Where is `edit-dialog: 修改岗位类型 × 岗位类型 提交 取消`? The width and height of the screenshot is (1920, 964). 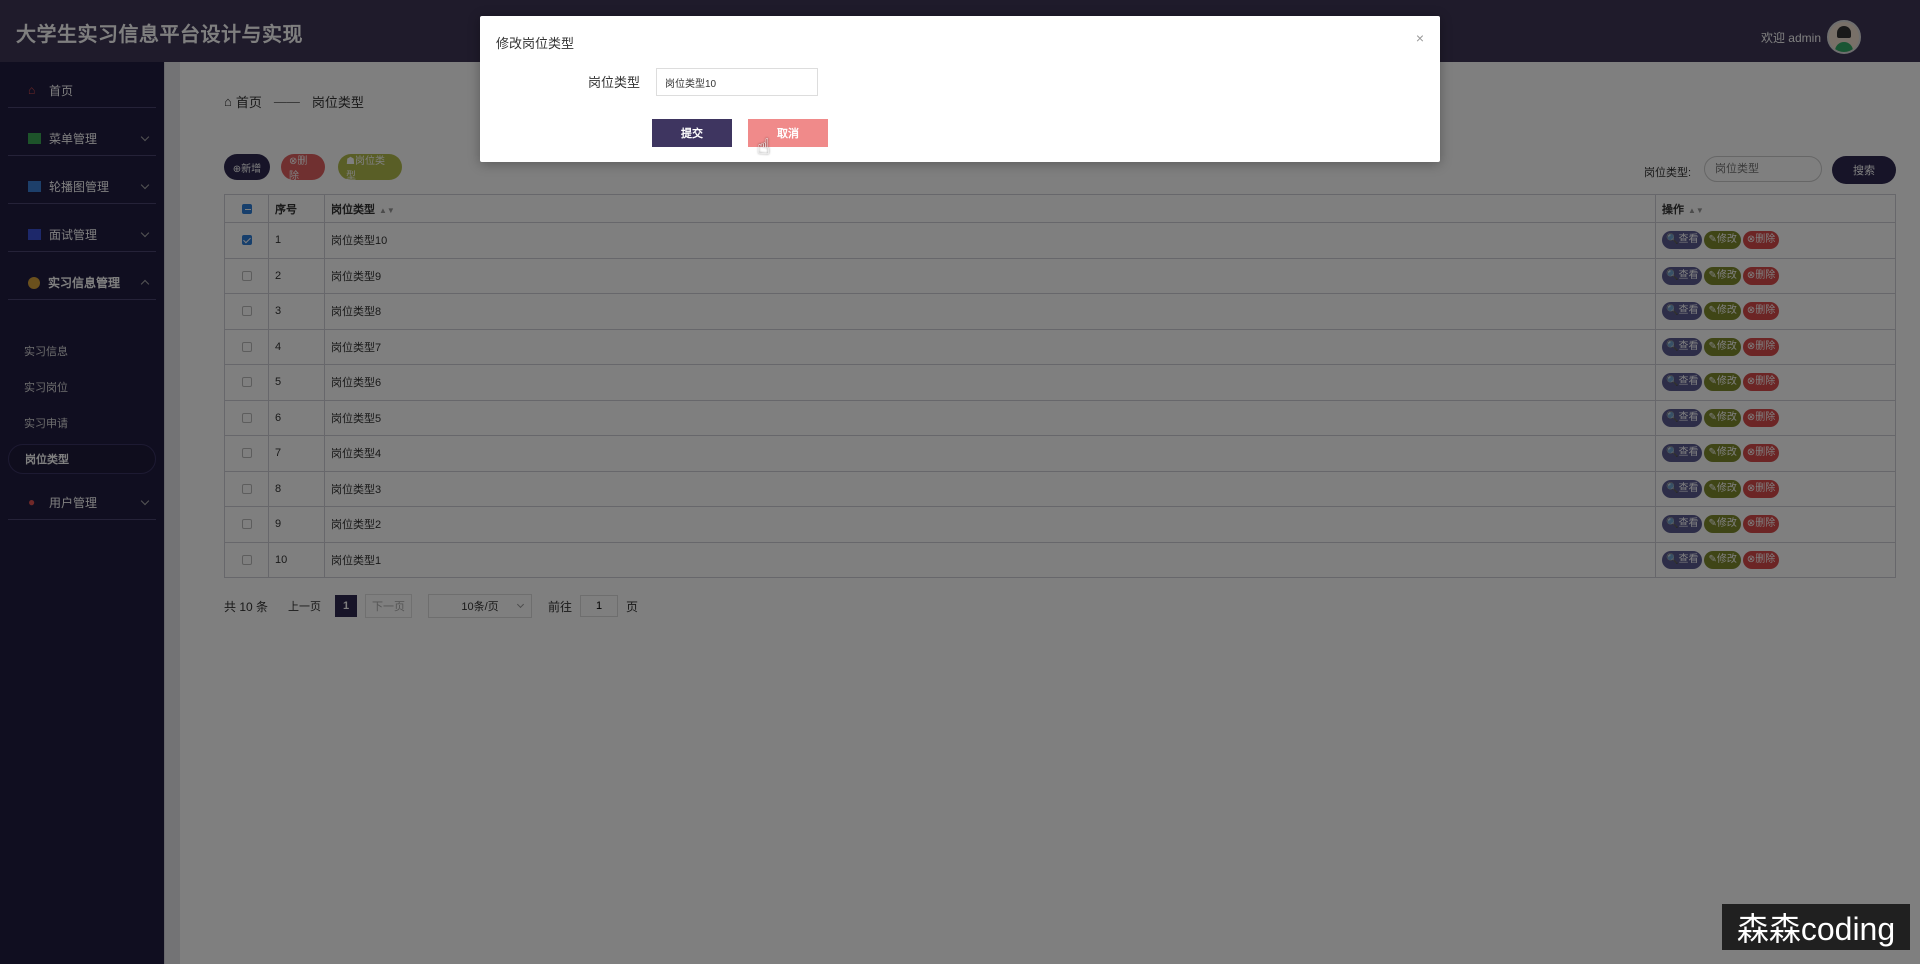 edit-dialog: 修改岗位类型 × 岗位类型 提交 取消 is located at coordinates (960, 89).